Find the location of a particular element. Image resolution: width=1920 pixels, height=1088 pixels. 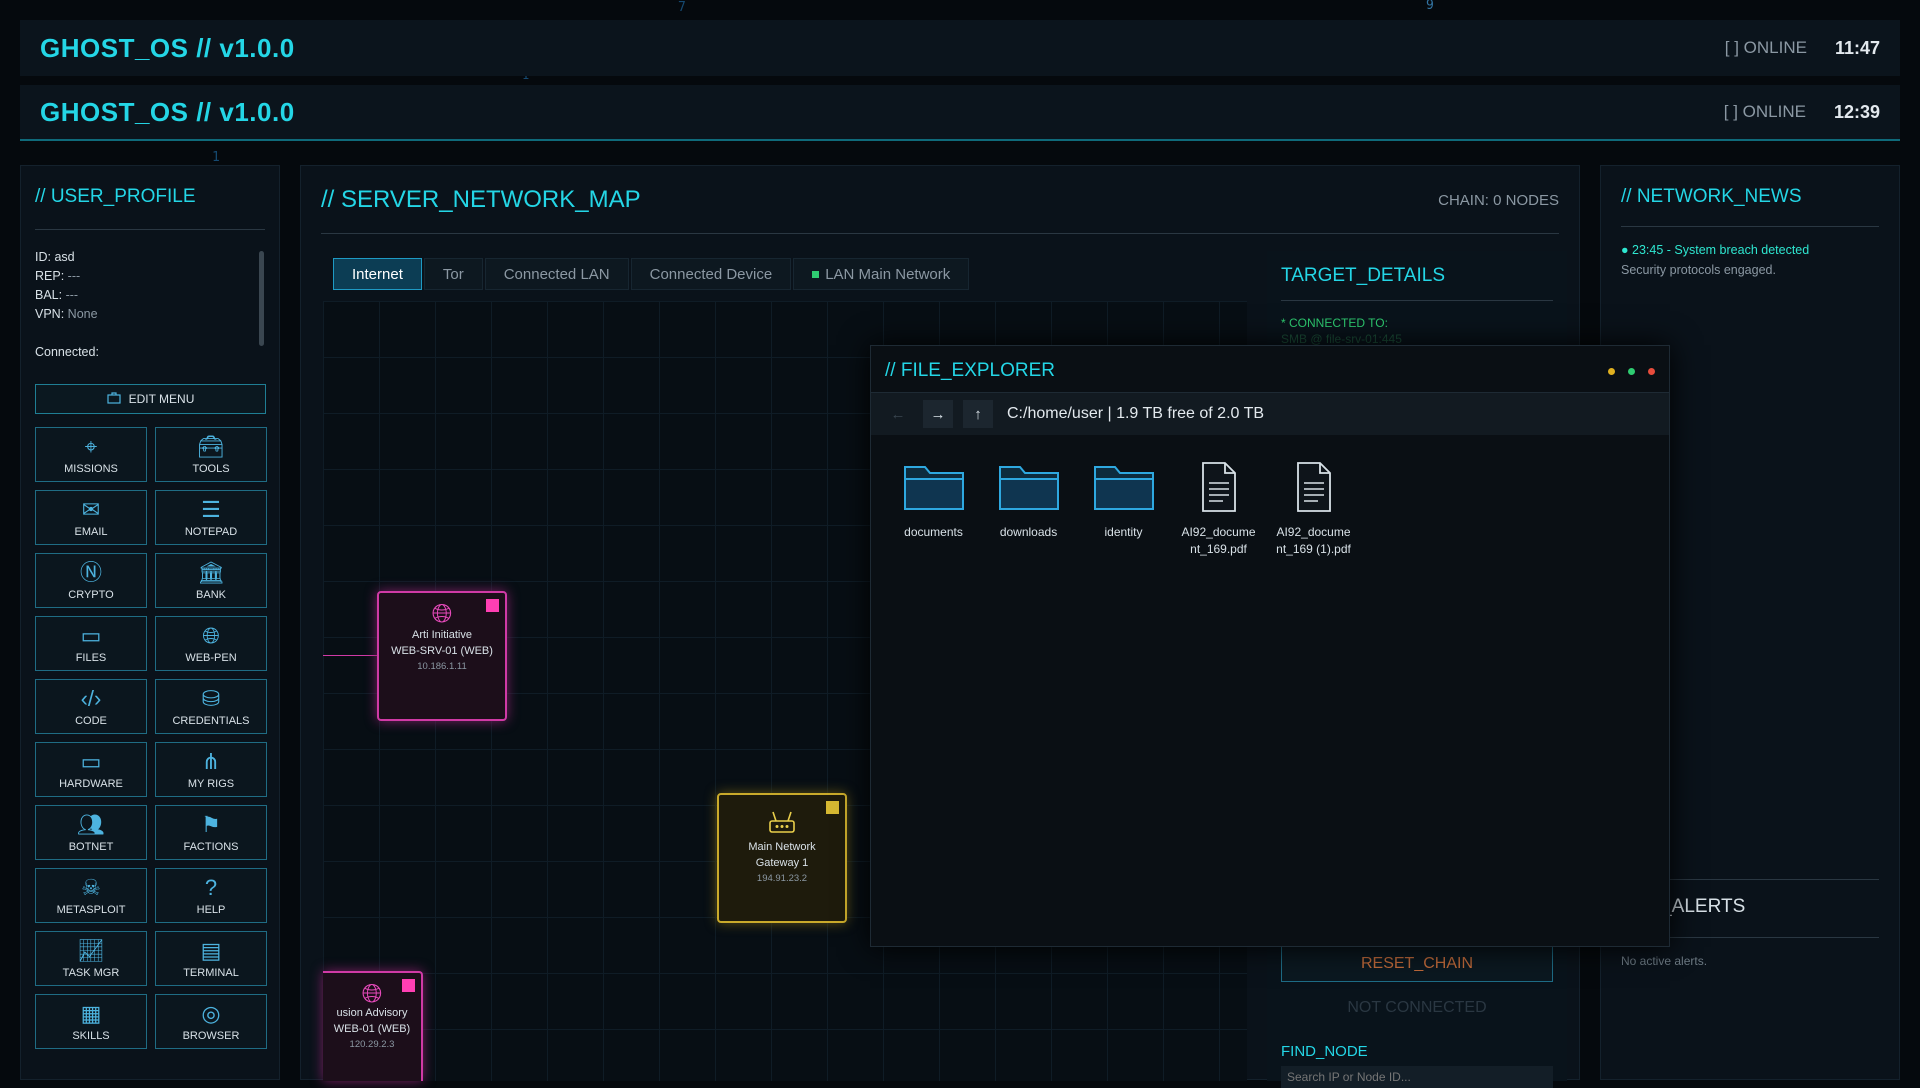

app-botnet-button: 👥︎ BOTNET is located at coordinates (91, 832).